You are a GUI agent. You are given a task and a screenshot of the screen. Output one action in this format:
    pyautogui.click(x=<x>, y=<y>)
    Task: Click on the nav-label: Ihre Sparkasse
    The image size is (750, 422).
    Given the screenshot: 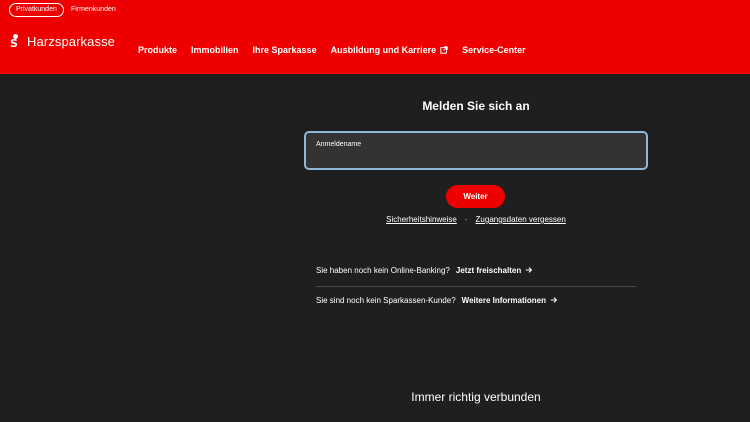 What is the action you would take?
    pyautogui.click(x=284, y=50)
    